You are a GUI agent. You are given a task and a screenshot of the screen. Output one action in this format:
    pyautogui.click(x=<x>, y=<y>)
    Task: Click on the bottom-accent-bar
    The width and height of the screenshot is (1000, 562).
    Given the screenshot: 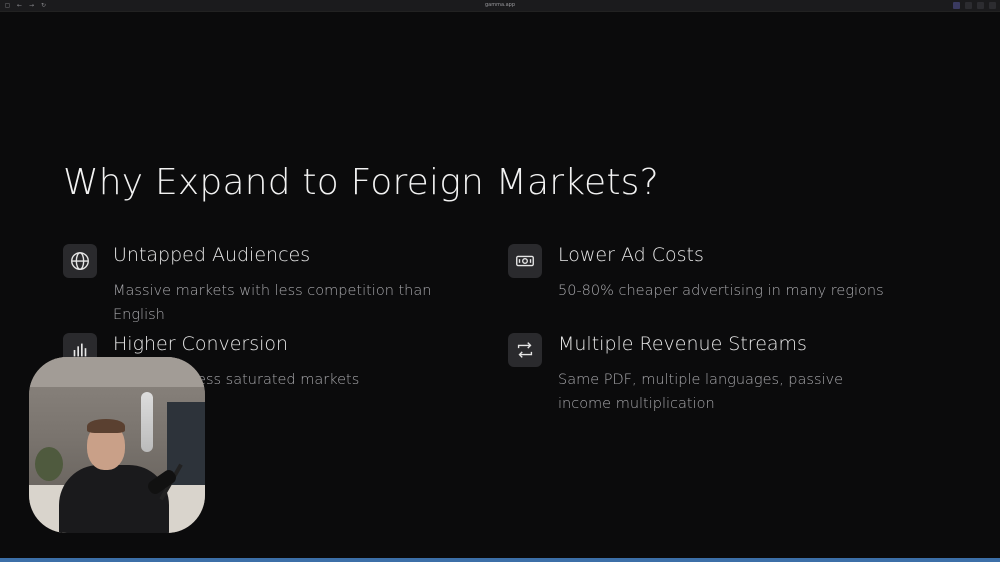 What is the action you would take?
    pyautogui.click(x=500, y=560)
    